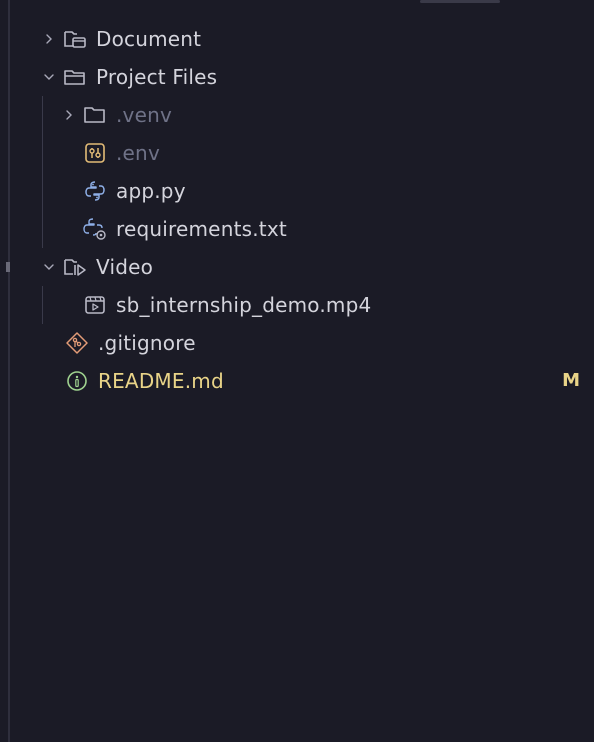  What do you see at coordinates (161, 381) in the screenshot?
I see `tree-item-label: README.md` at bounding box center [161, 381].